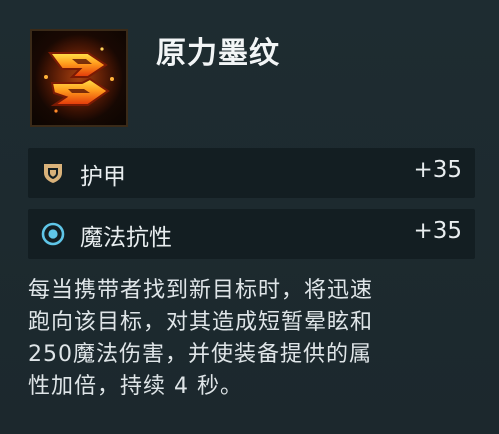 The width and height of the screenshot is (499, 434). Describe the element at coordinates (201, 290) in the screenshot. I see `description-line: 每当携带者找到新目标时，将迅速` at that location.